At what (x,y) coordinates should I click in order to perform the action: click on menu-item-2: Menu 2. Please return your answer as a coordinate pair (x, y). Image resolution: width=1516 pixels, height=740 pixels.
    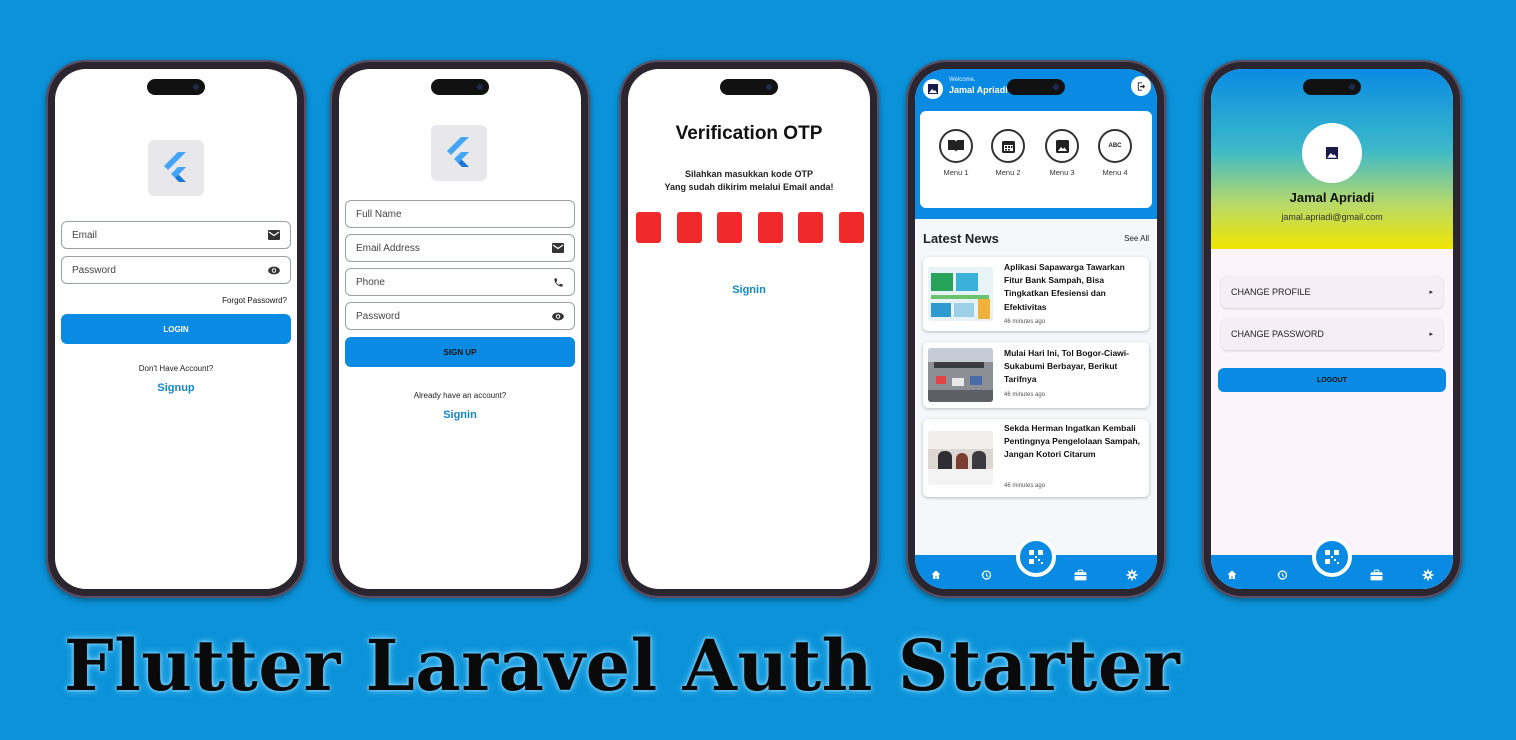
    Looking at the image, I should click on (1008, 153).